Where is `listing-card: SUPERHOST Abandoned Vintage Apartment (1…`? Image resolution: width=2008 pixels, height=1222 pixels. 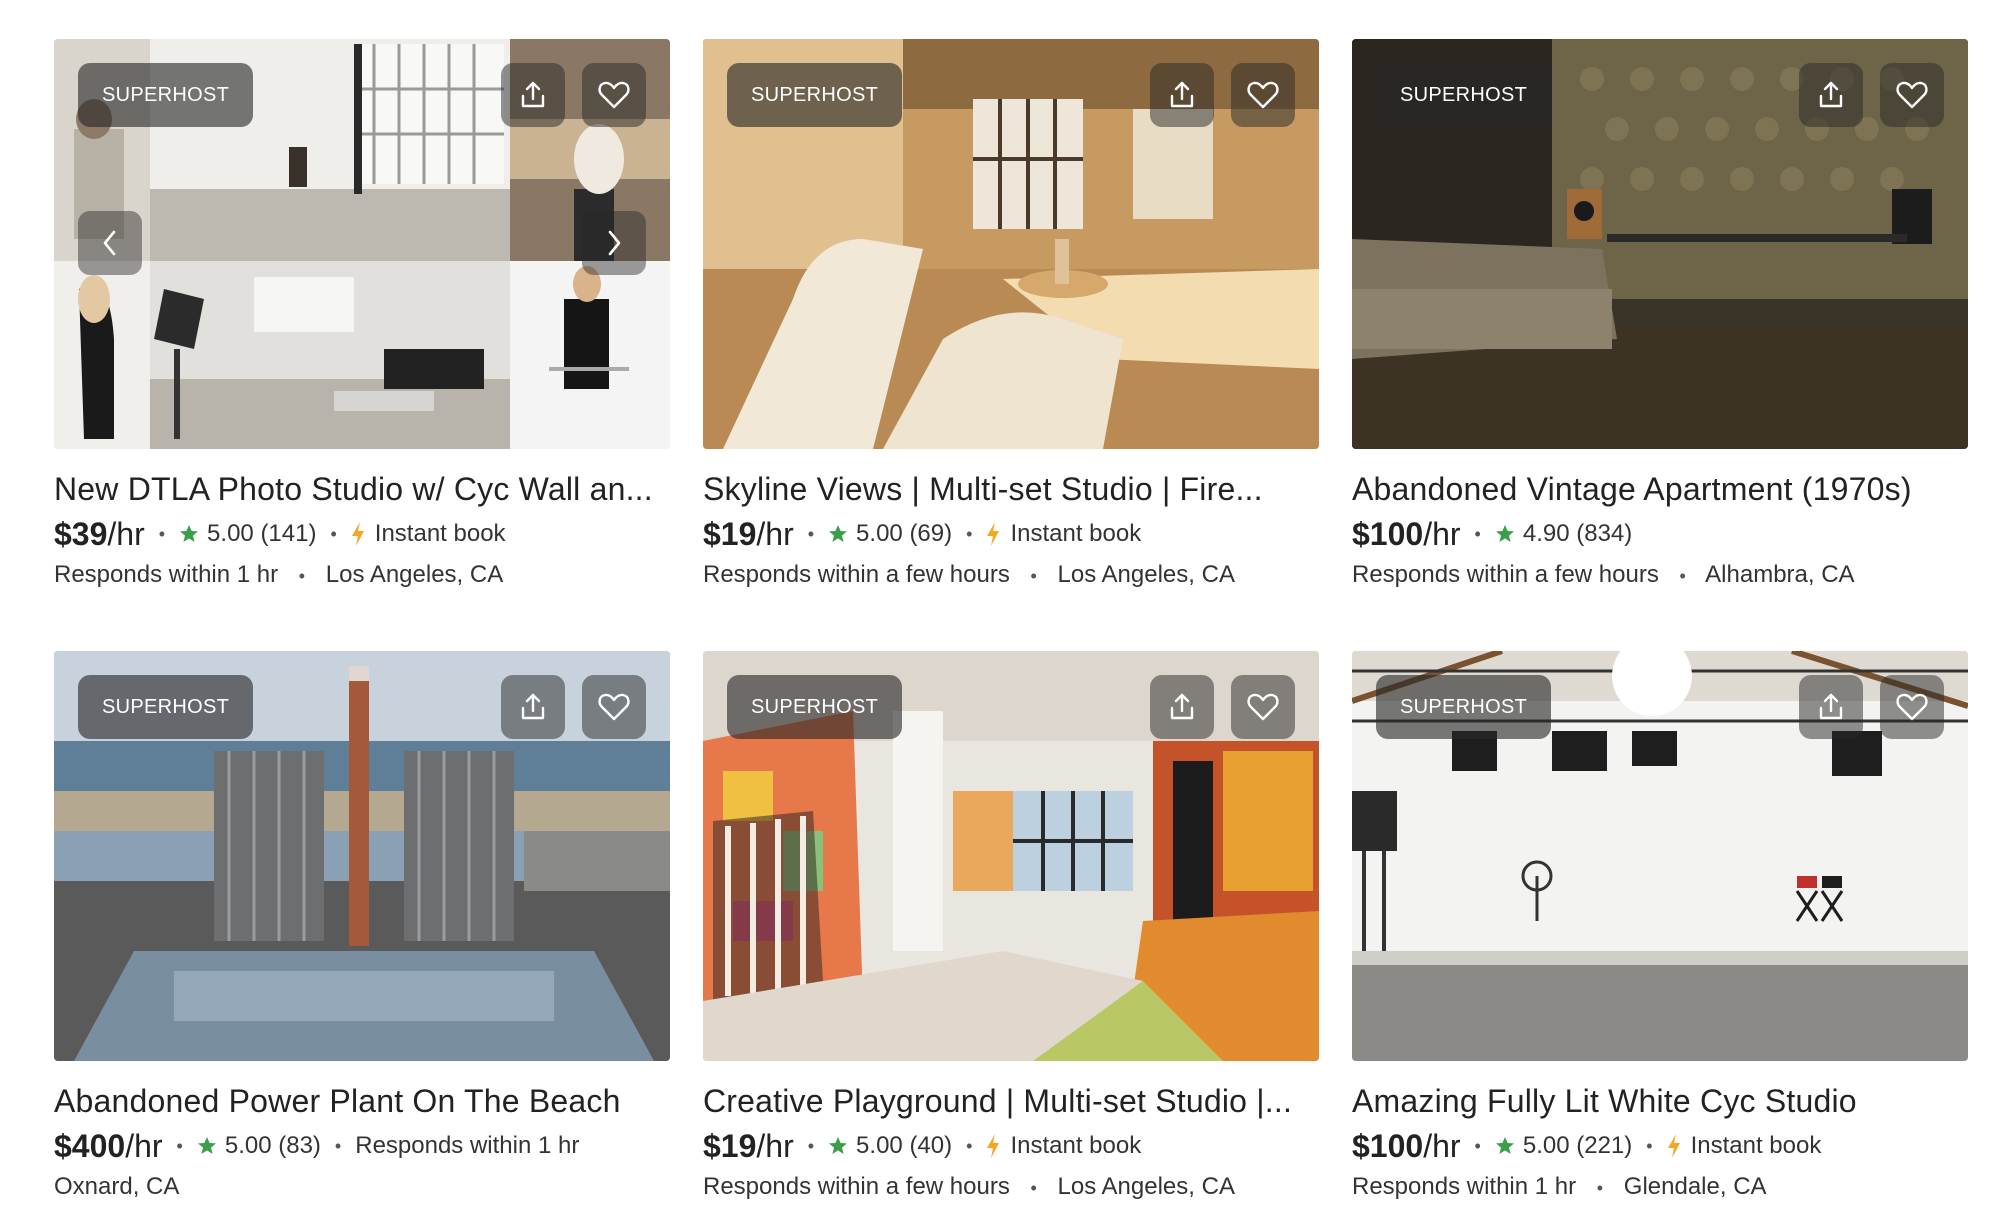
listing-card: SUPERHOST Abandoned Vintage Apartment (1… is located at coordinates (1660, 314).